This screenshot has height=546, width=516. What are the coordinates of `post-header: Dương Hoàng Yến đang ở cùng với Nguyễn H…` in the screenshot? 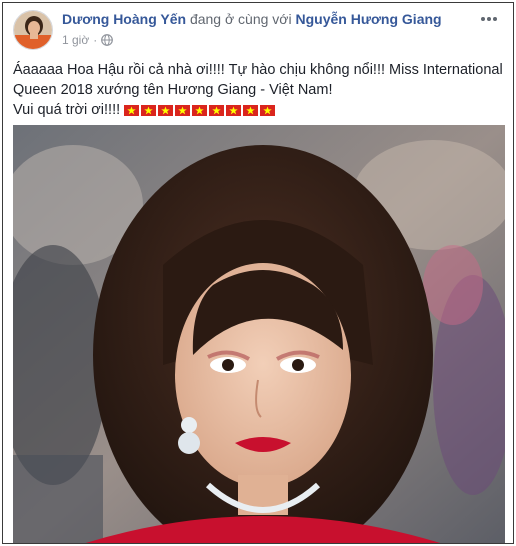 It's located at (258, 30).